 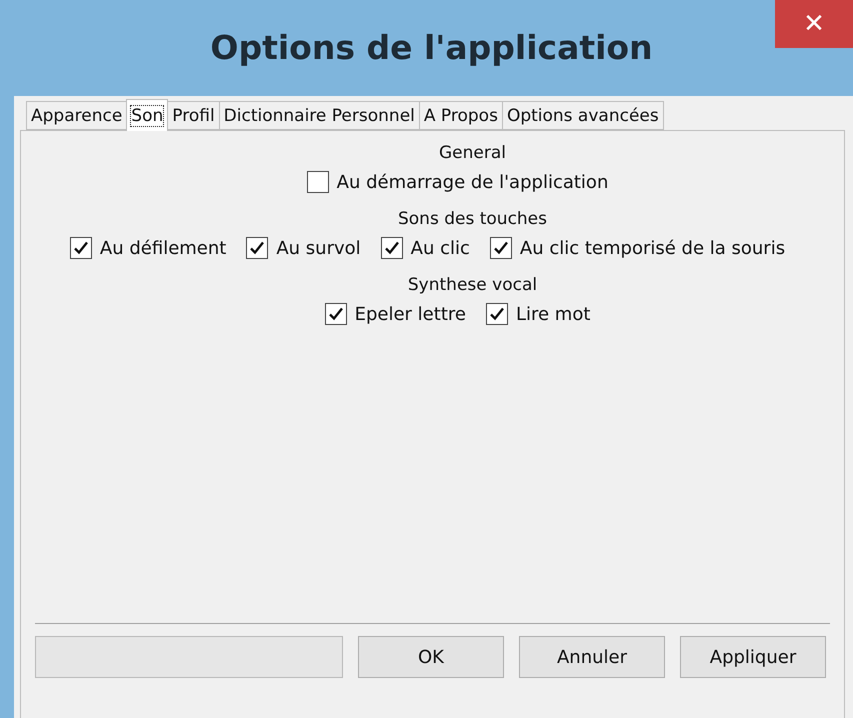 I want to click on tab: Son, so click(x=147, y=115).